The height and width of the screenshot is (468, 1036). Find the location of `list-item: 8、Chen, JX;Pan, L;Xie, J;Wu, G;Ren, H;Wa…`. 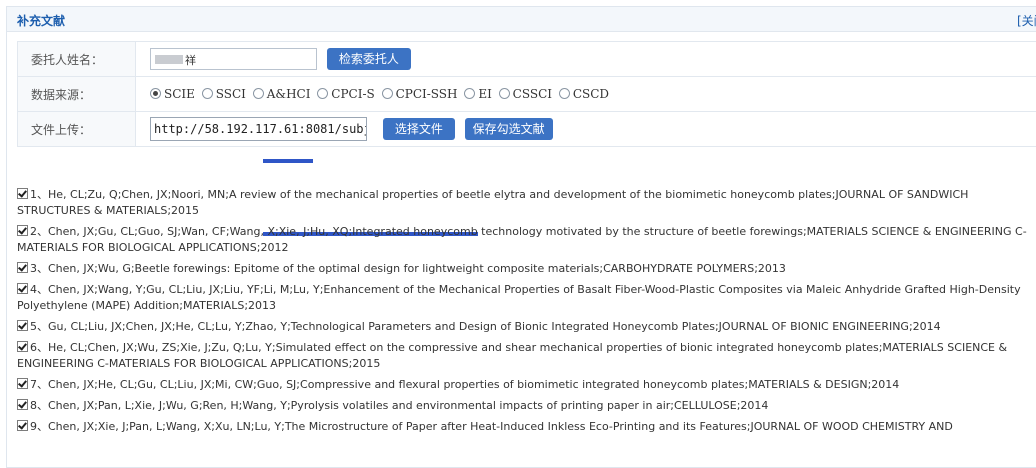

list-item: 8、Chen, JX;Pan, L;Xie, J;Wu, G;Ren, H;Wa… is located at coordinates (522, 406).